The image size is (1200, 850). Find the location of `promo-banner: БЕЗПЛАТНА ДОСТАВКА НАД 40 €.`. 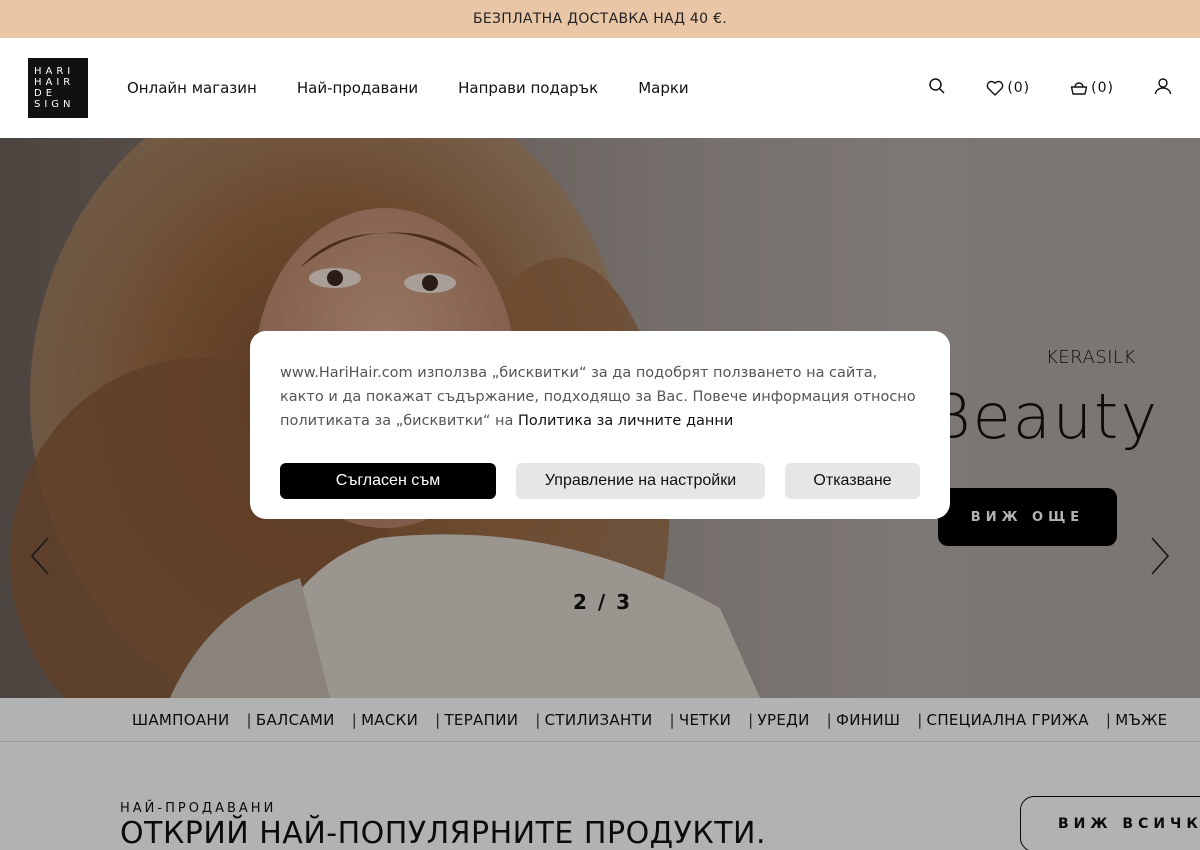

promo-banner: БЕЗПЛАТНА ДОСТАВКА НАД 40 €. is located at coordinates (600, 19).